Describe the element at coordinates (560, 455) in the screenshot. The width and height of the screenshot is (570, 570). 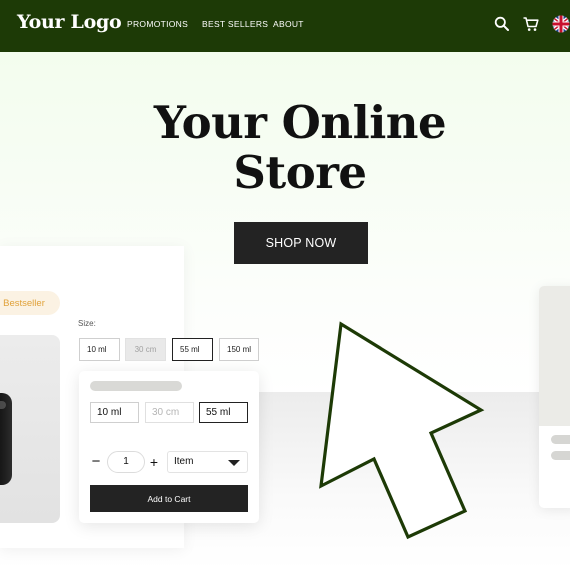
I see `secondary-price-placeholder` at that location.